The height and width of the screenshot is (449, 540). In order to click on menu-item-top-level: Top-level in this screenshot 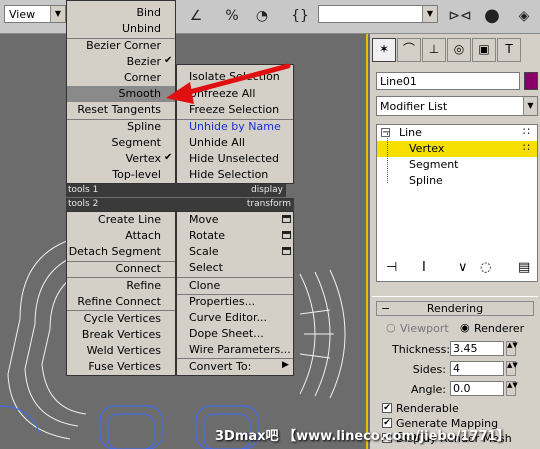, I will do `click(114, 175)`.